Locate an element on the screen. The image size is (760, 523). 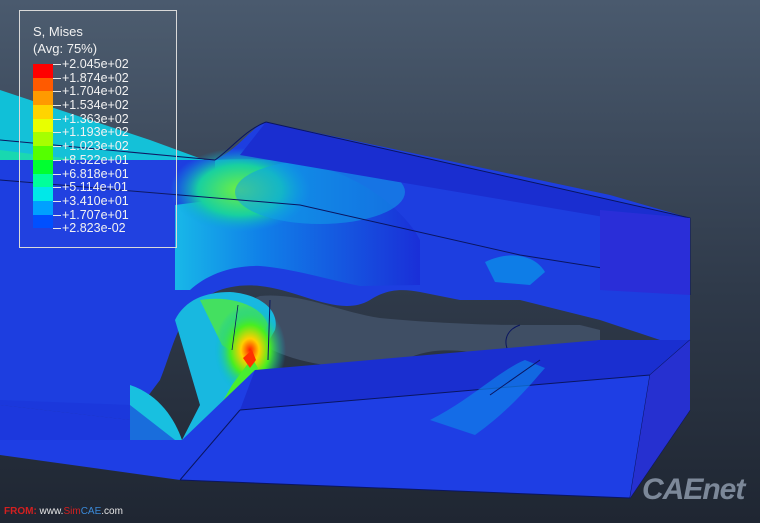
source-com: .com is located at coordinates (112, 511).